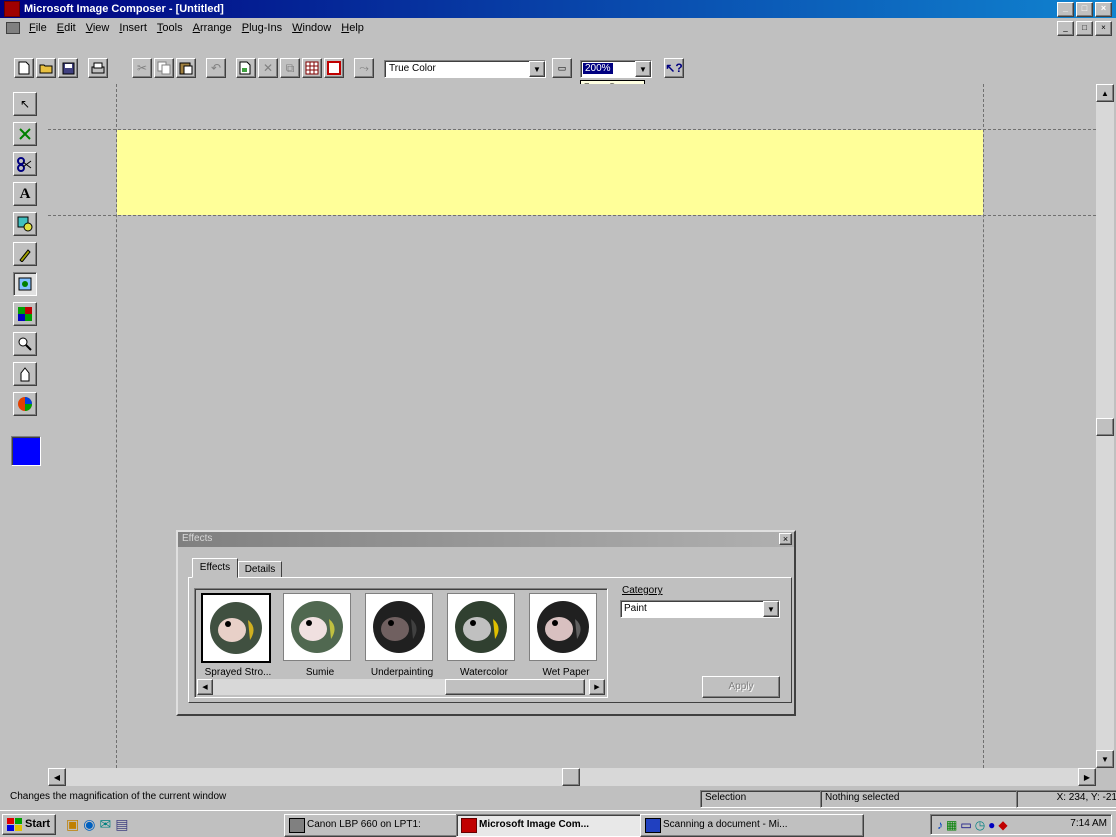 Image resolution: width=1116 pixels, height=837 pixels. What do you see at coordinates (46, 68) in the screenshot?
I see `open-icon` at bounding box center [46, 68].